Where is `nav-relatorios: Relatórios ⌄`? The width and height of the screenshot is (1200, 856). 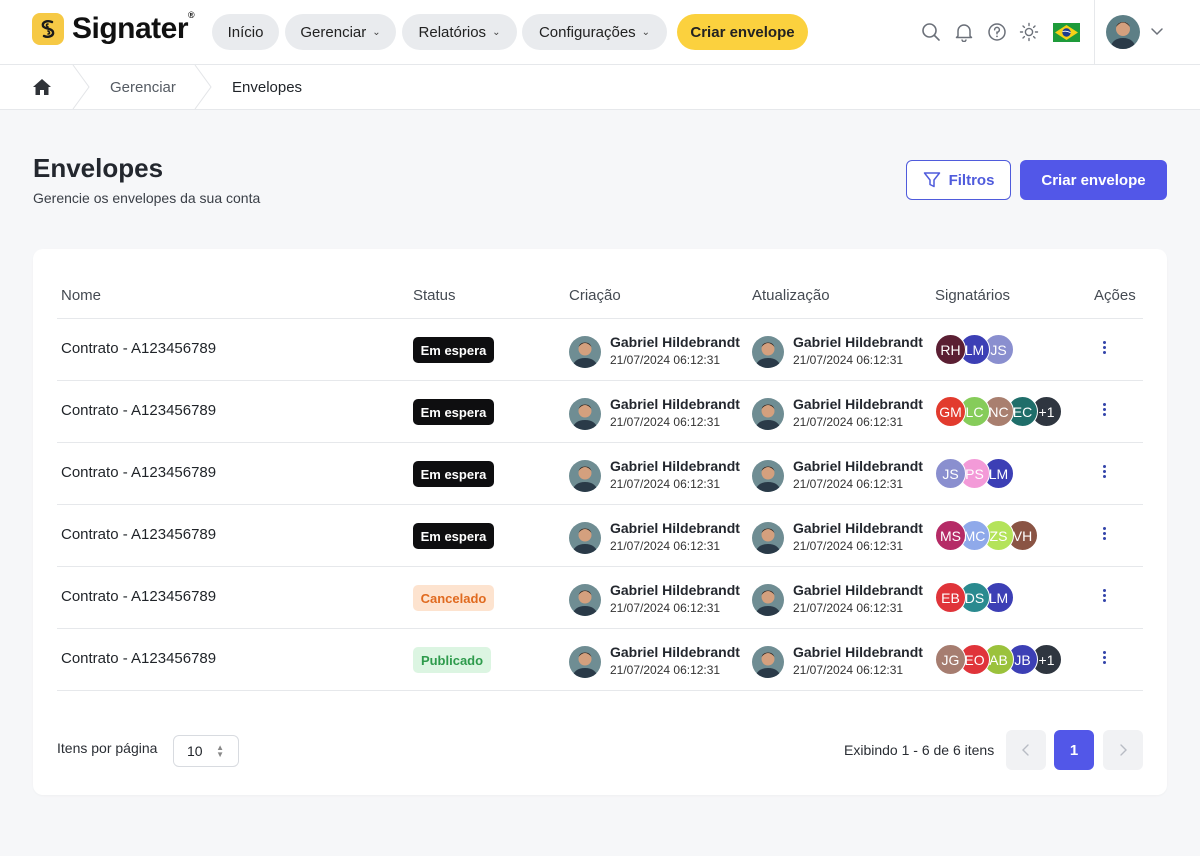
nav-relatorios: Relatórios ⌄ is located at coordinates (459, 32).